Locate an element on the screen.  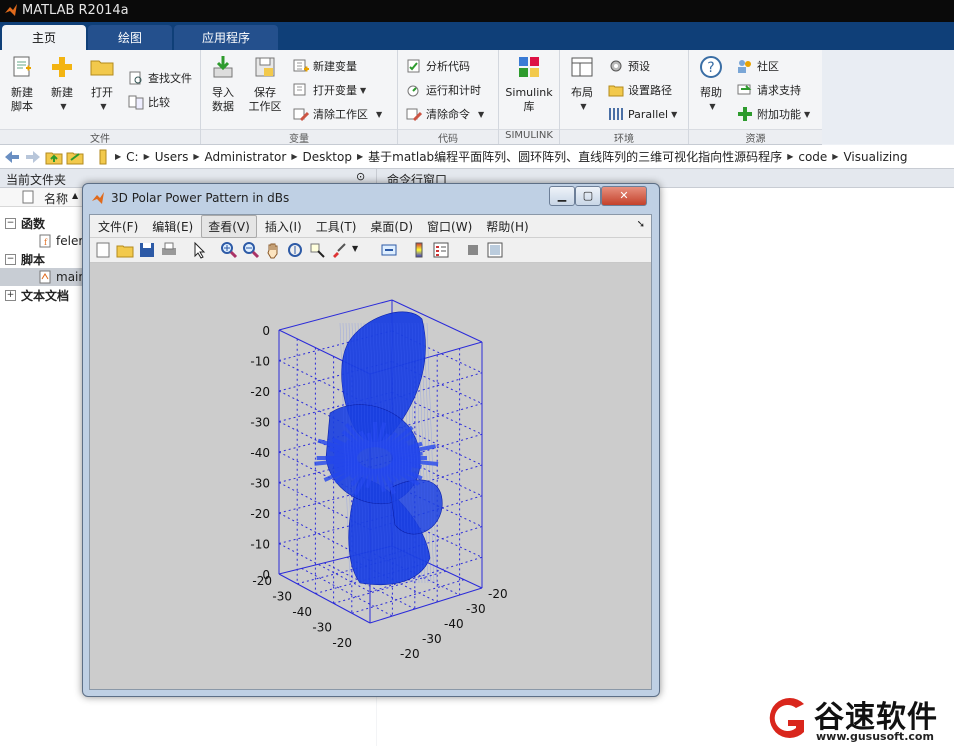
zoom-in-icon is located at coordinates (229, 250).